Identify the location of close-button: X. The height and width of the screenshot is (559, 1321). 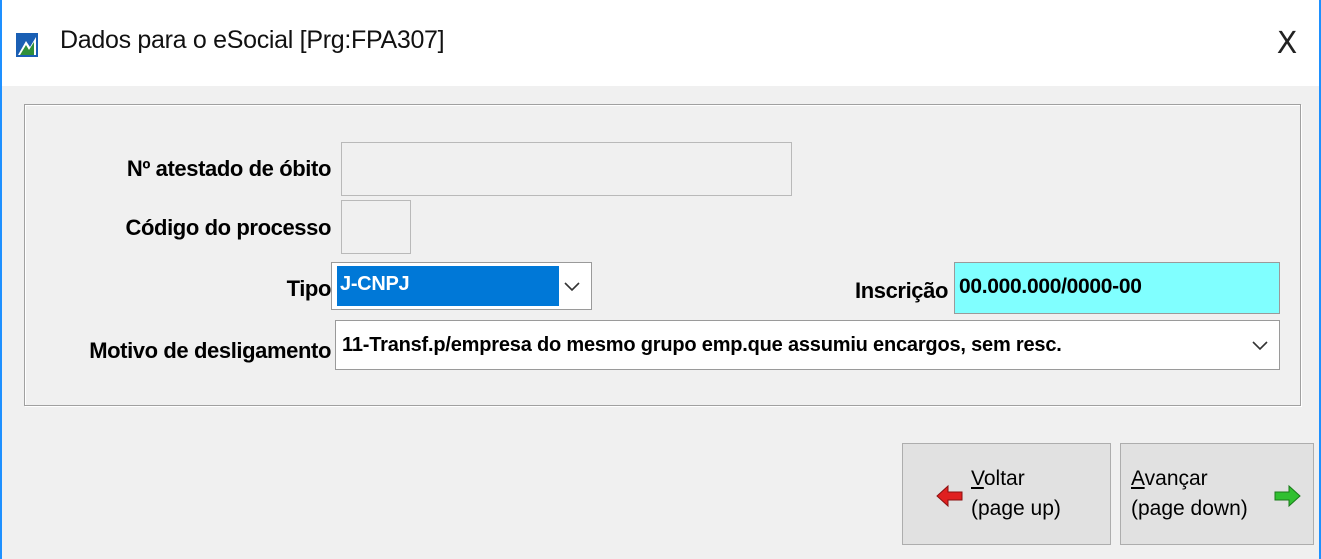
(1287, 43).